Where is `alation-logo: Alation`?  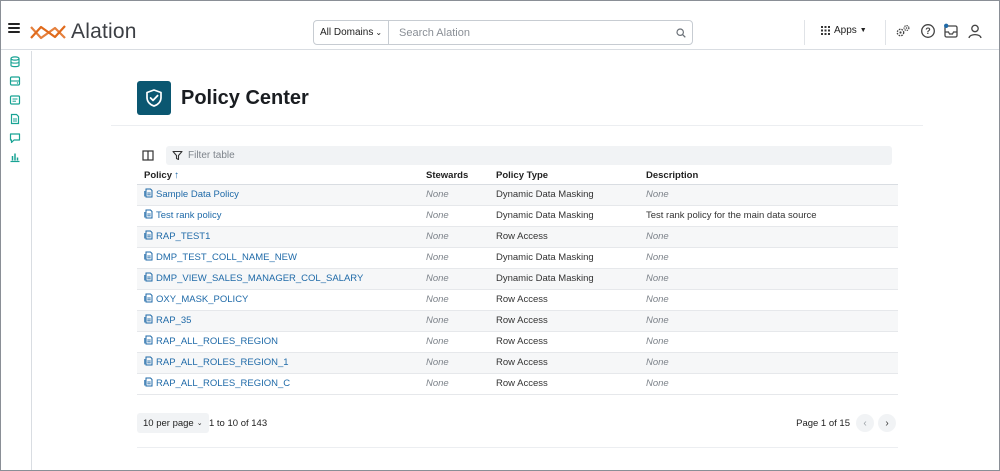 alation-logo: Alation is located at coordinates (83, 32).